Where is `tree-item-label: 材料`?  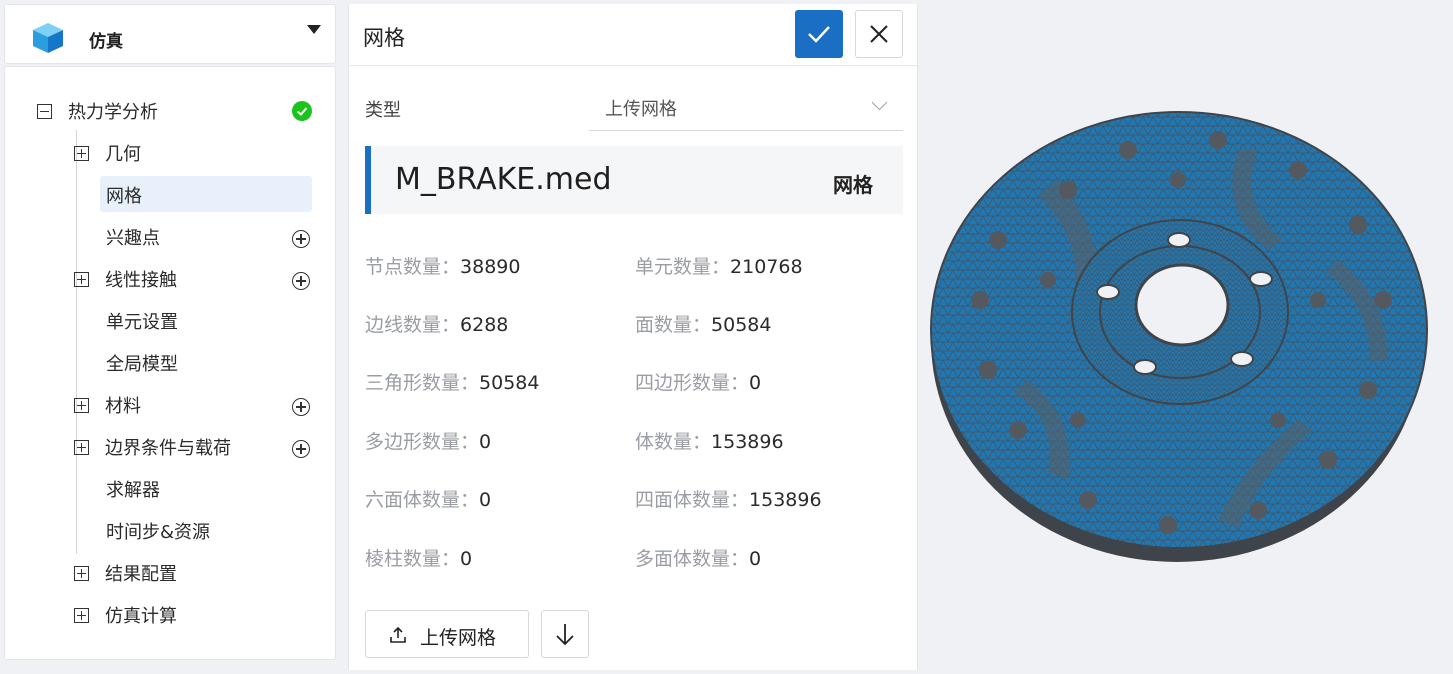 tree-item-label: 材料 is located at coordinates (123, 406).